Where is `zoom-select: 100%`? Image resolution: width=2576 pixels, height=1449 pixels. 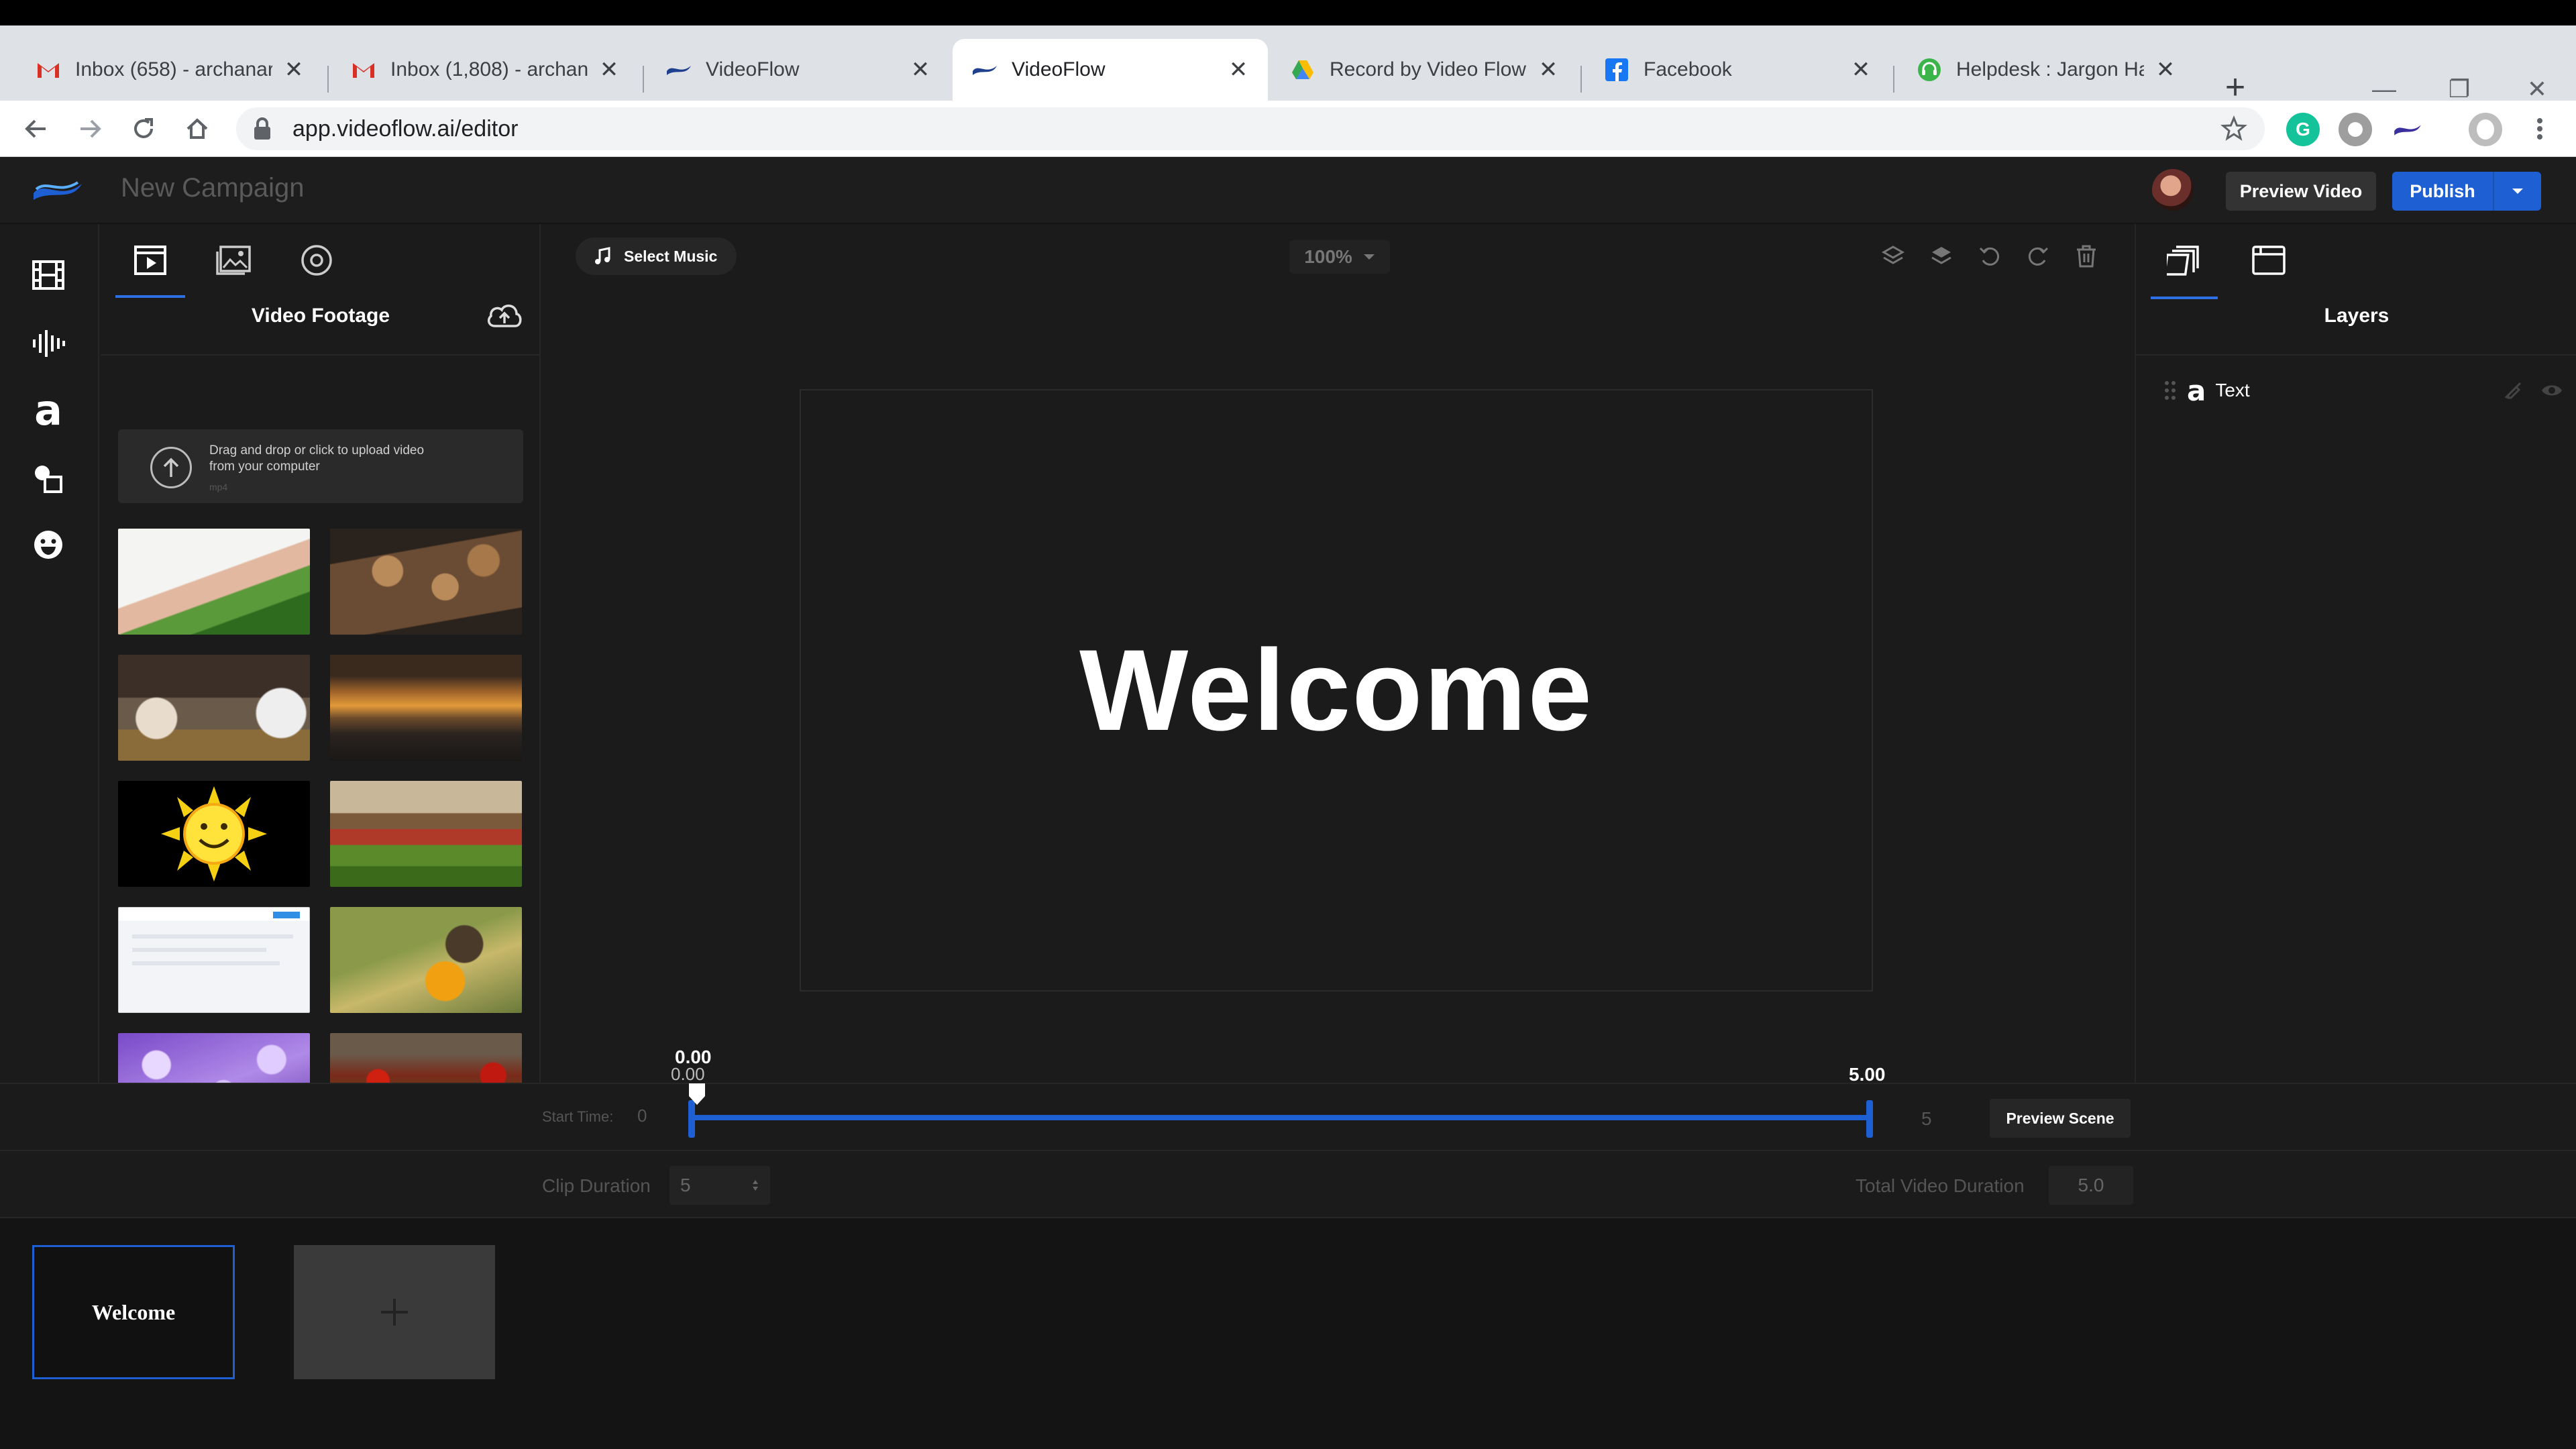
zoom-select: 100% is located at coordinates (1339, 257).